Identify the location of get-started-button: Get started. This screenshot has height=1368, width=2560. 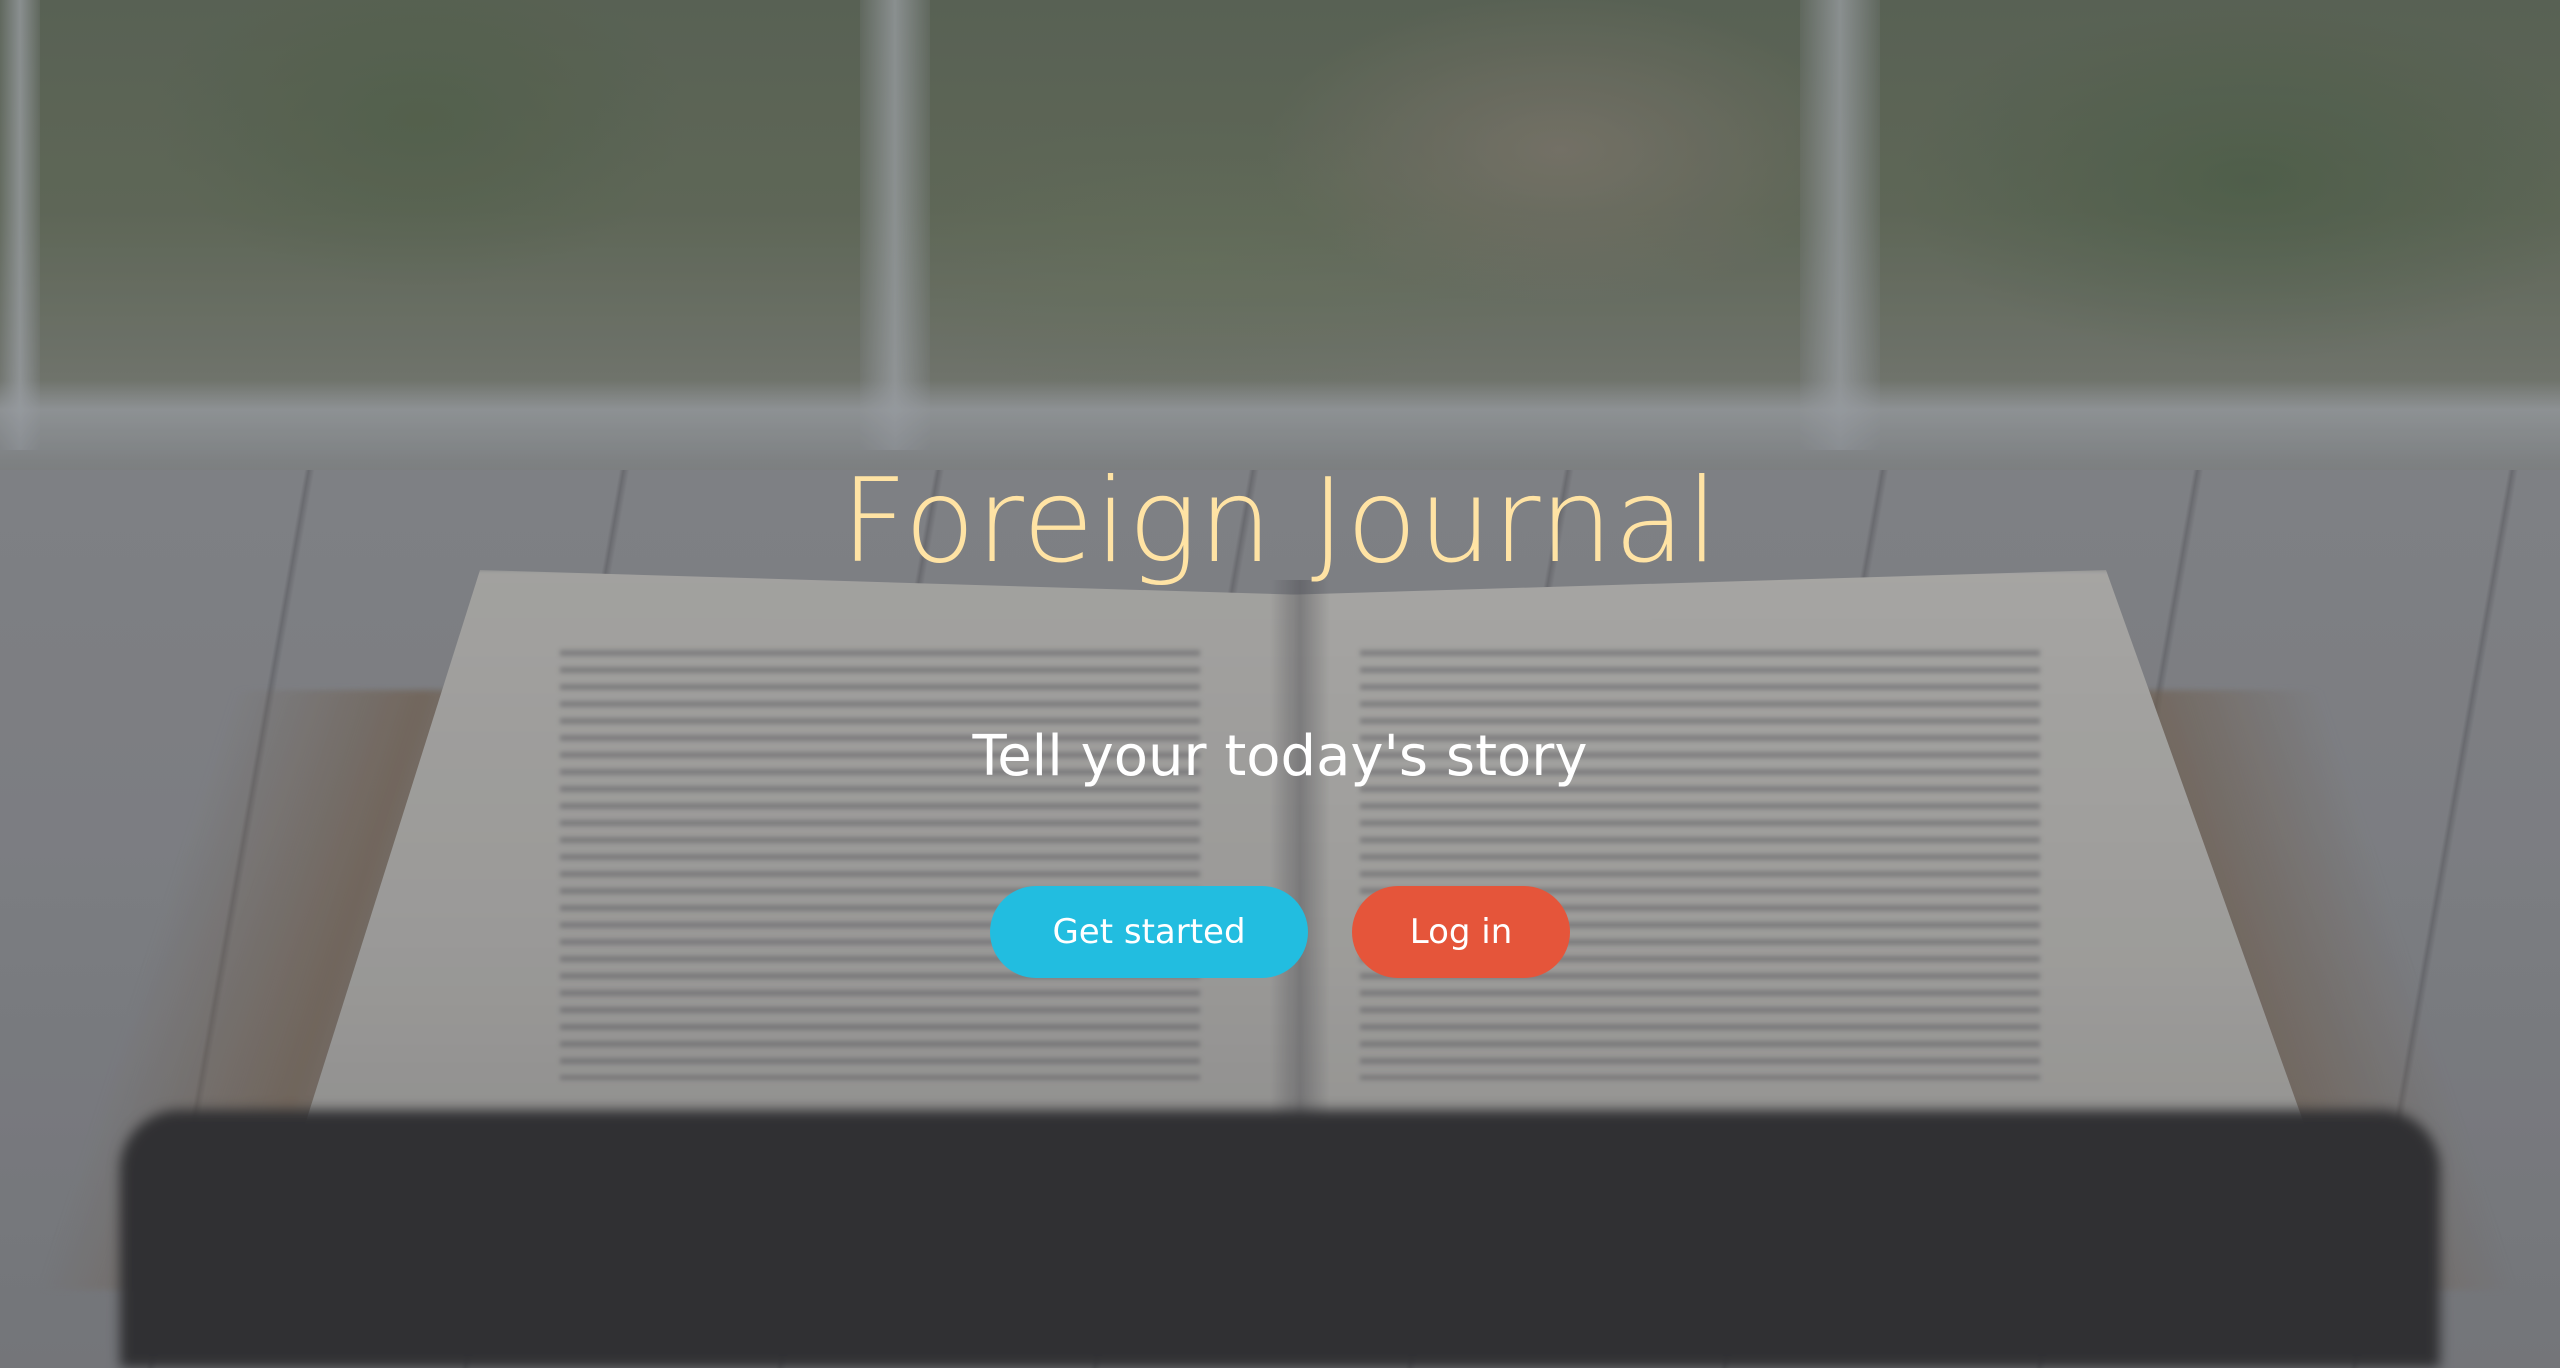
(1149, 932).